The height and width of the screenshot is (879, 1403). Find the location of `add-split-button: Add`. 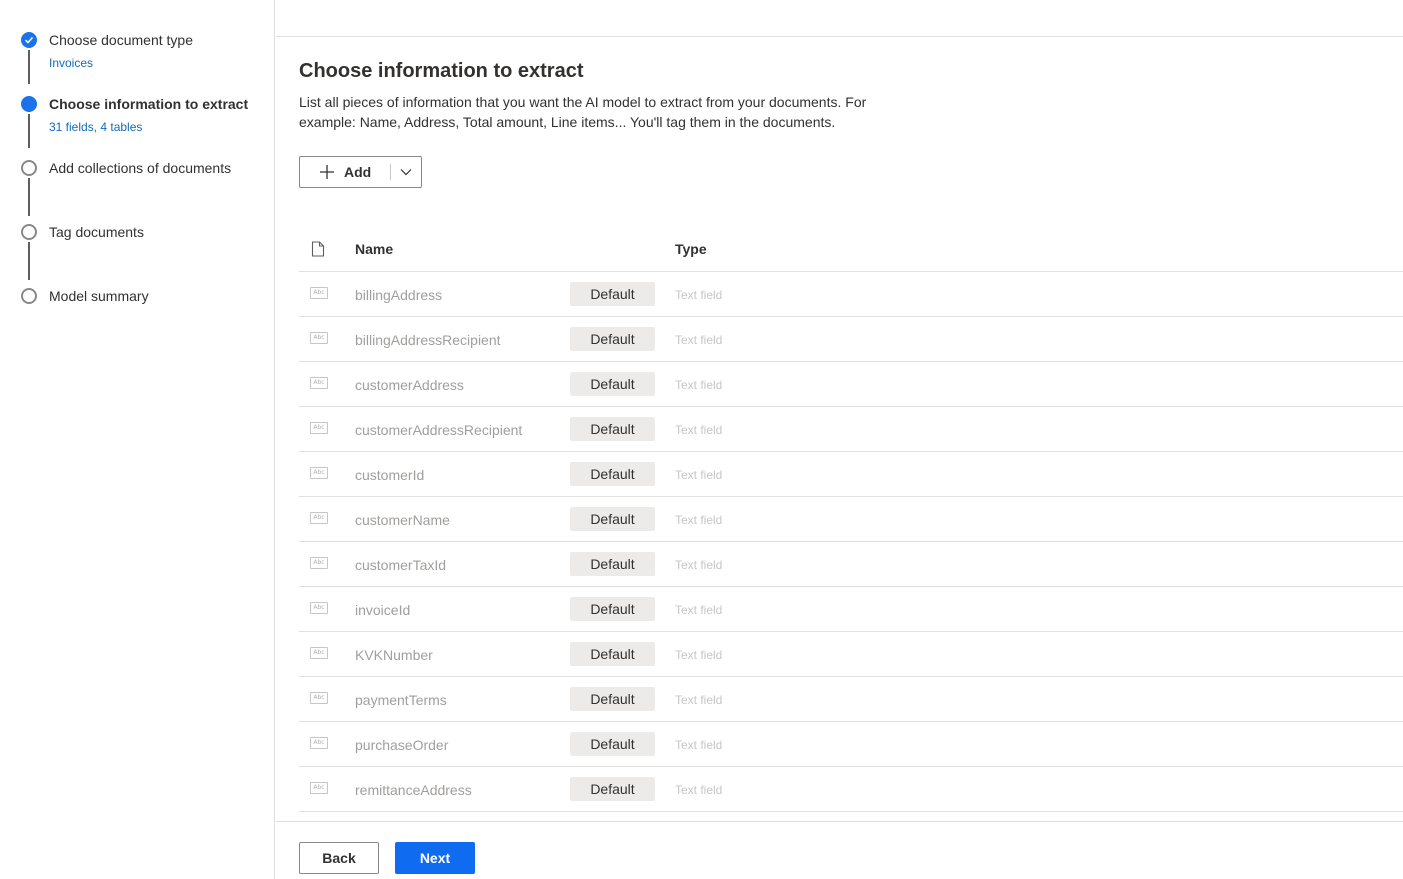

add-split-button: Add is located at coordinates (360, 172).